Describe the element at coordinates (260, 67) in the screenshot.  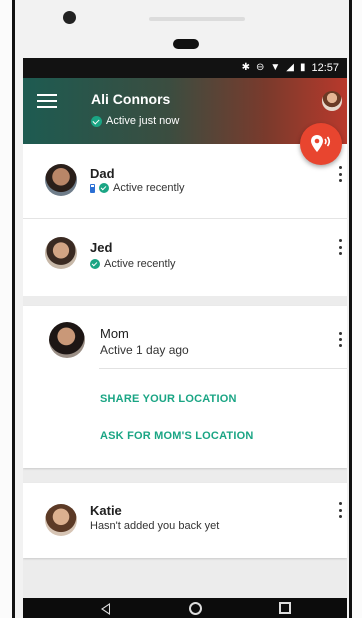
I see `do-not-disturb-icon: ⊖` at that location.